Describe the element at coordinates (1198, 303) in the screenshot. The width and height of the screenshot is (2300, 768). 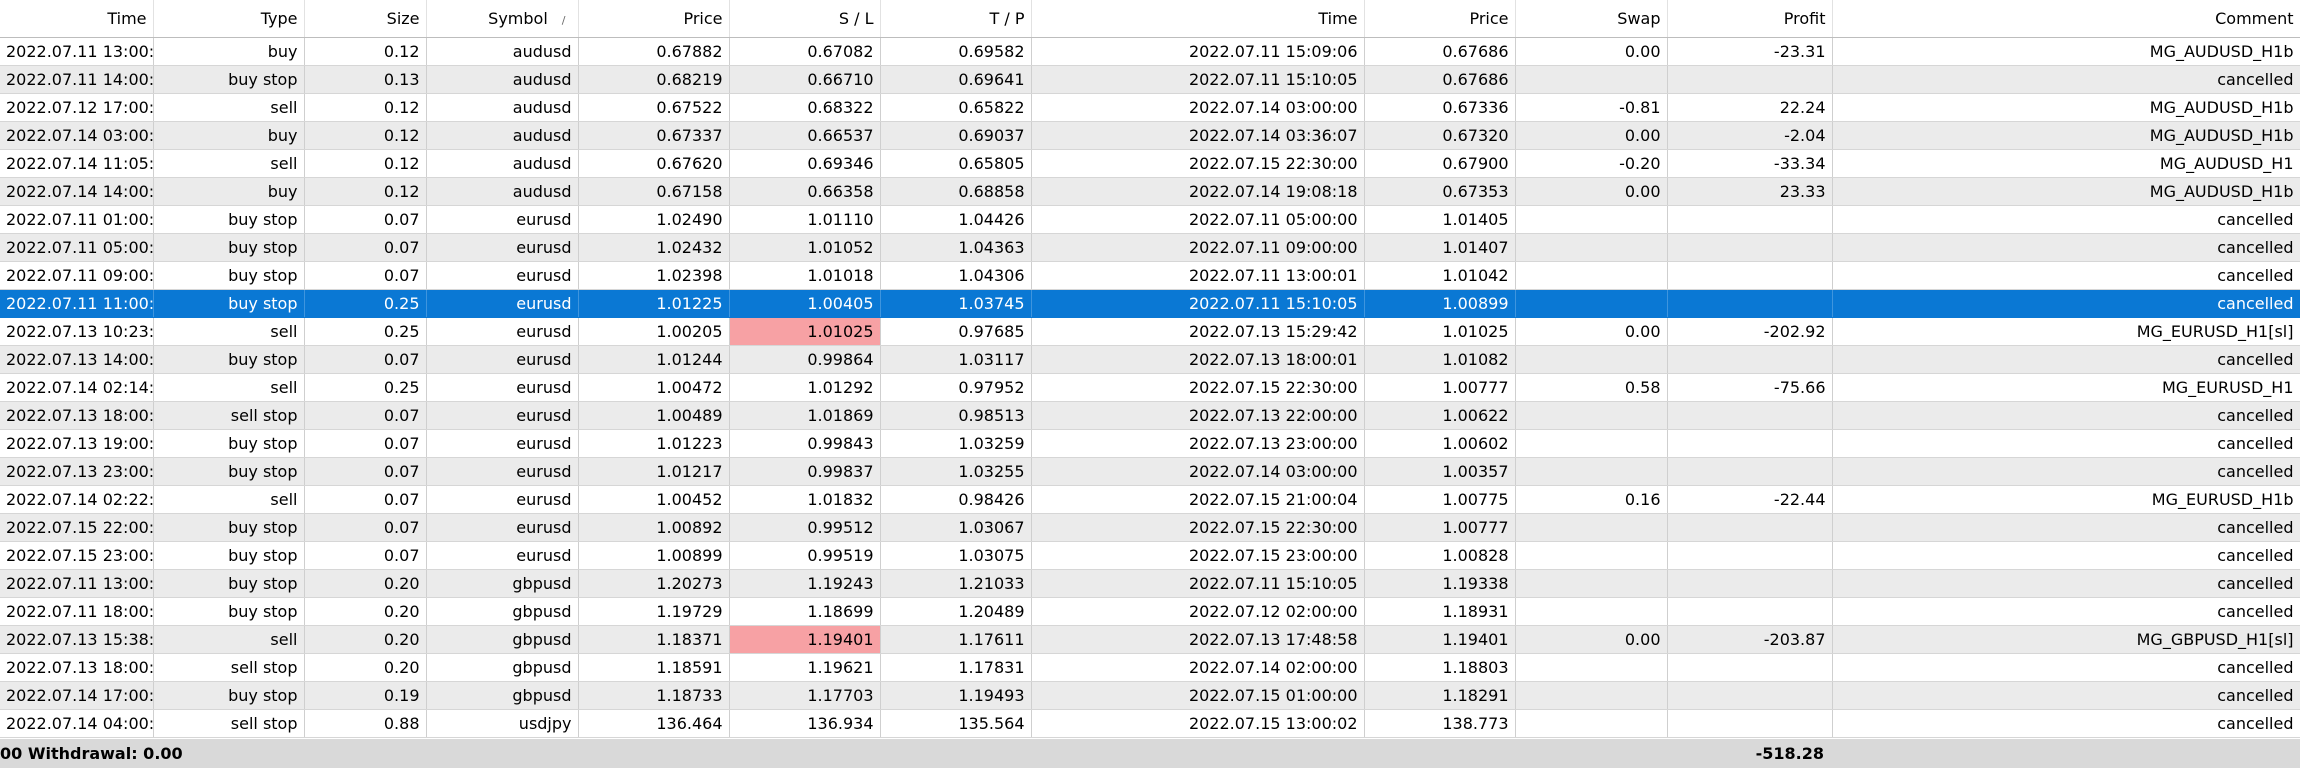
I see `cell-close-time: 2022.07.11 15:10:05` at that location.